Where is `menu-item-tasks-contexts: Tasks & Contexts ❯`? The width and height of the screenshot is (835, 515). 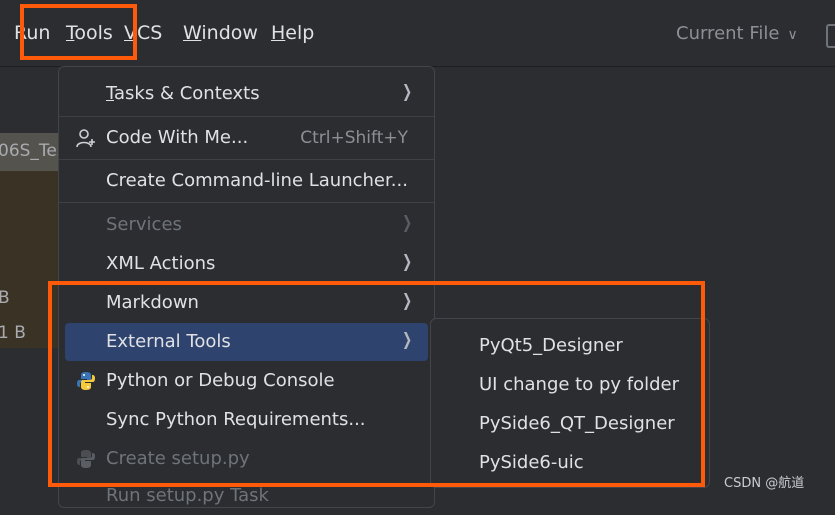 menu-item-tasks-contexts: Tasks & Contexts ❯ is located at coordinates (246, 94).